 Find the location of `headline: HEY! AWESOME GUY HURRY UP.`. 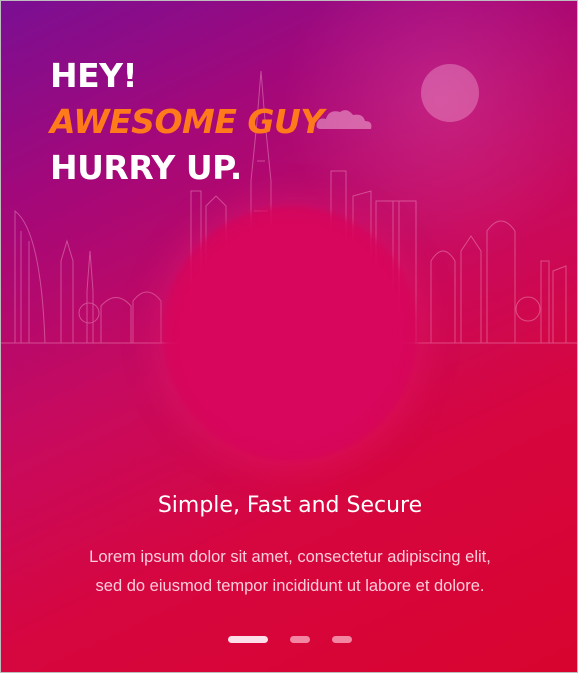

headline: HEY! AWESOME GUY HURRY UP. is located at coordinates (187, 122).